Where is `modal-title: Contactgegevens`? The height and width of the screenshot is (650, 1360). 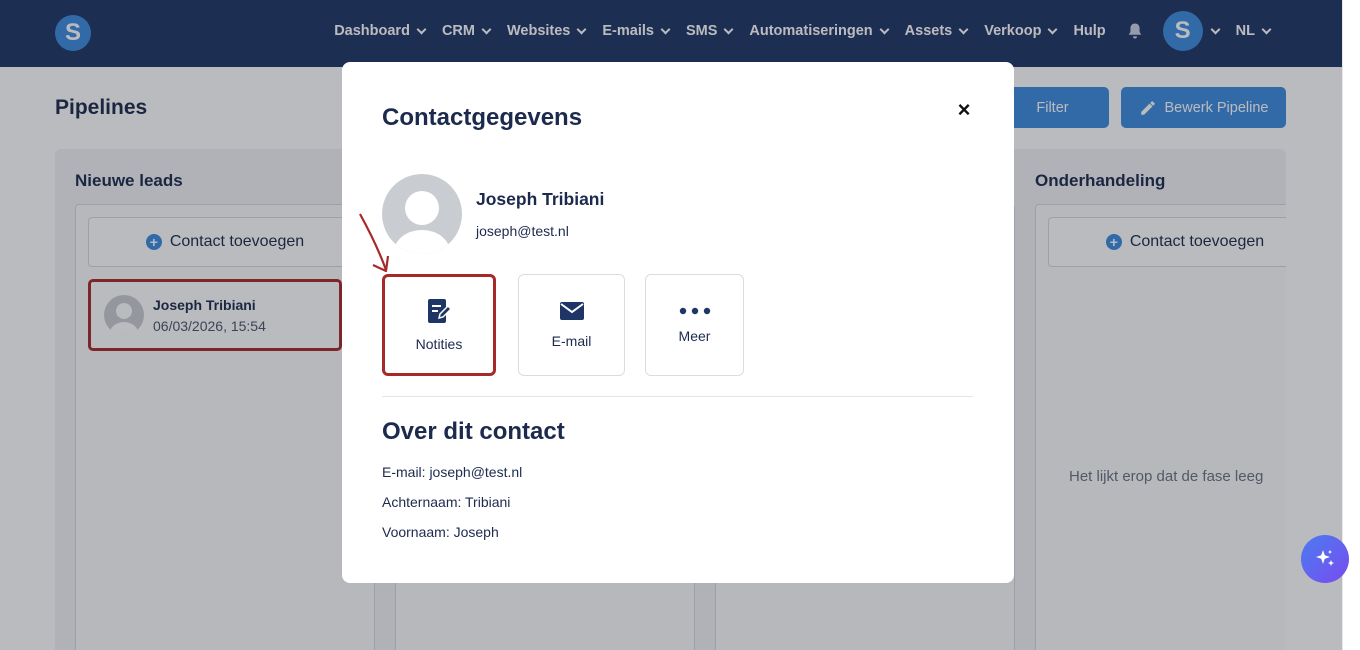 modal-title: Contactgegevens is located at coordinates (482, 117).